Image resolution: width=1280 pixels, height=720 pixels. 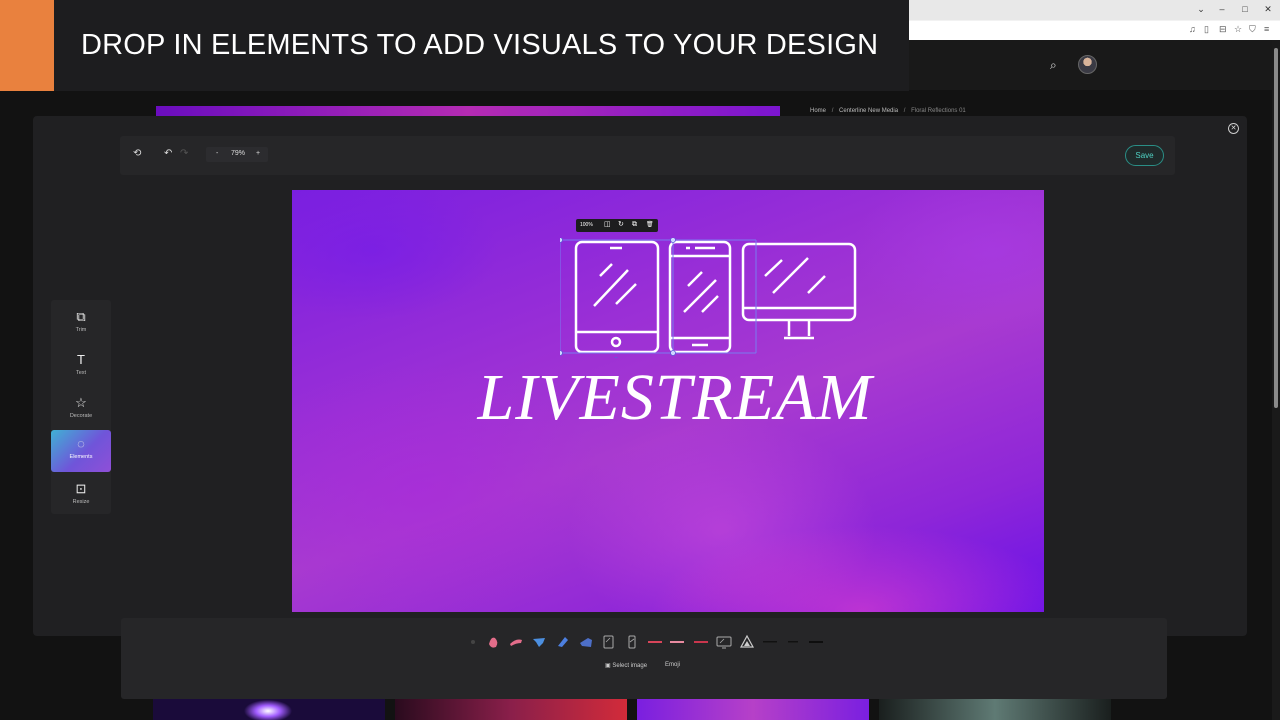 What do you see at coordinates (1144, 155) in the screenshot?
I see `save-button: Save` at bounding box center [1144, 155].